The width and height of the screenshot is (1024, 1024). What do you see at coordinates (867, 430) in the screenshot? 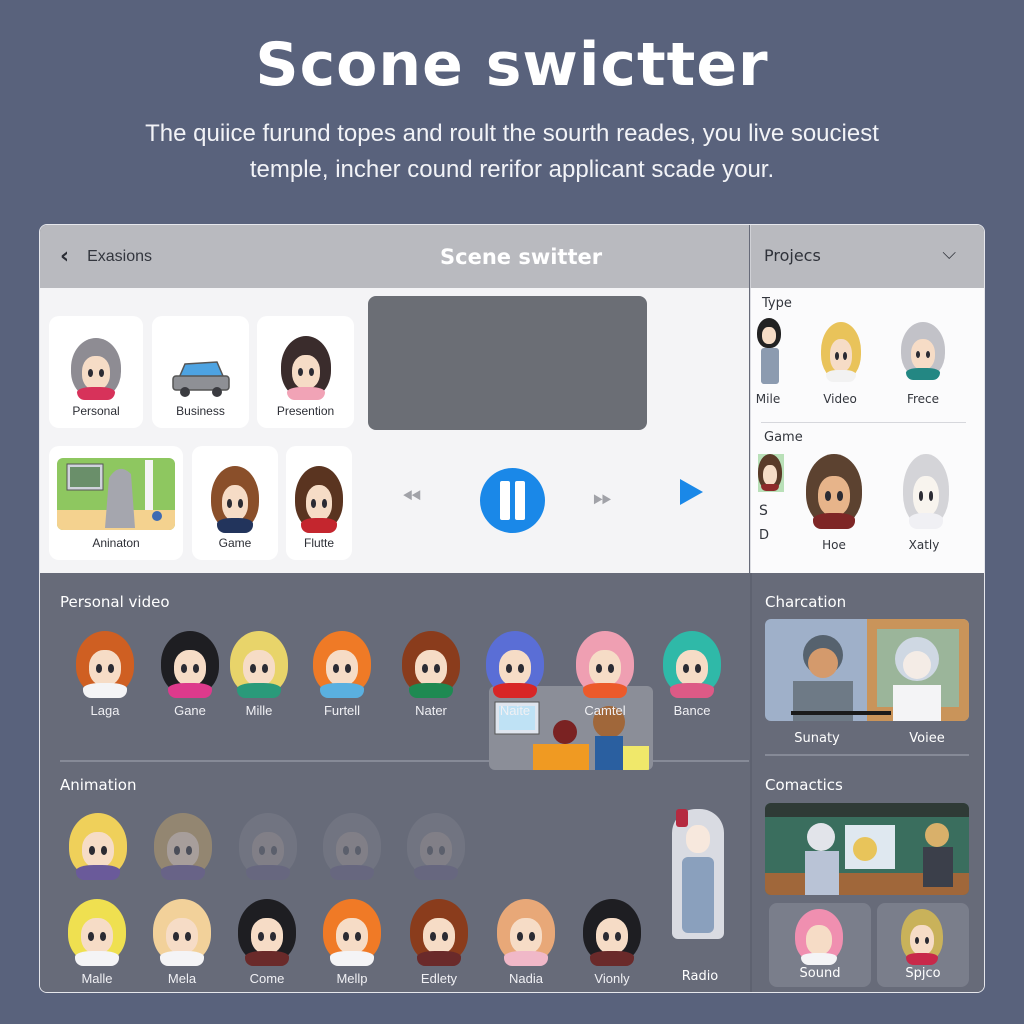
I see `projects-panel: Type Mile Video Frece Game S D Hoe Xatly` at bounding box center [867, 430].